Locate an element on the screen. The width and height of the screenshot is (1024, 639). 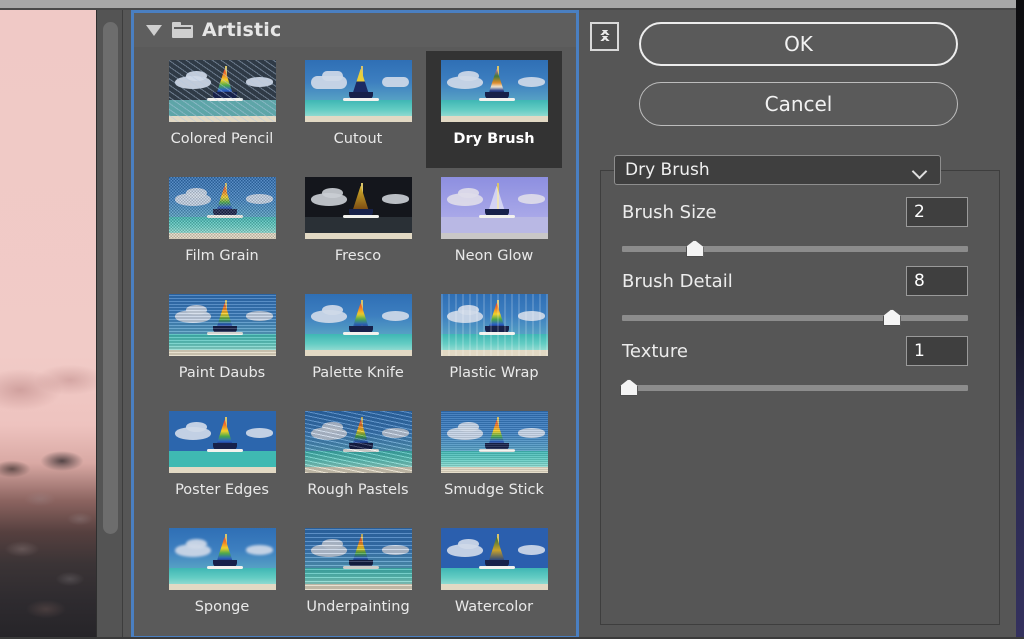
filter-cell: Underpainting is located at coordinates (358, 577).